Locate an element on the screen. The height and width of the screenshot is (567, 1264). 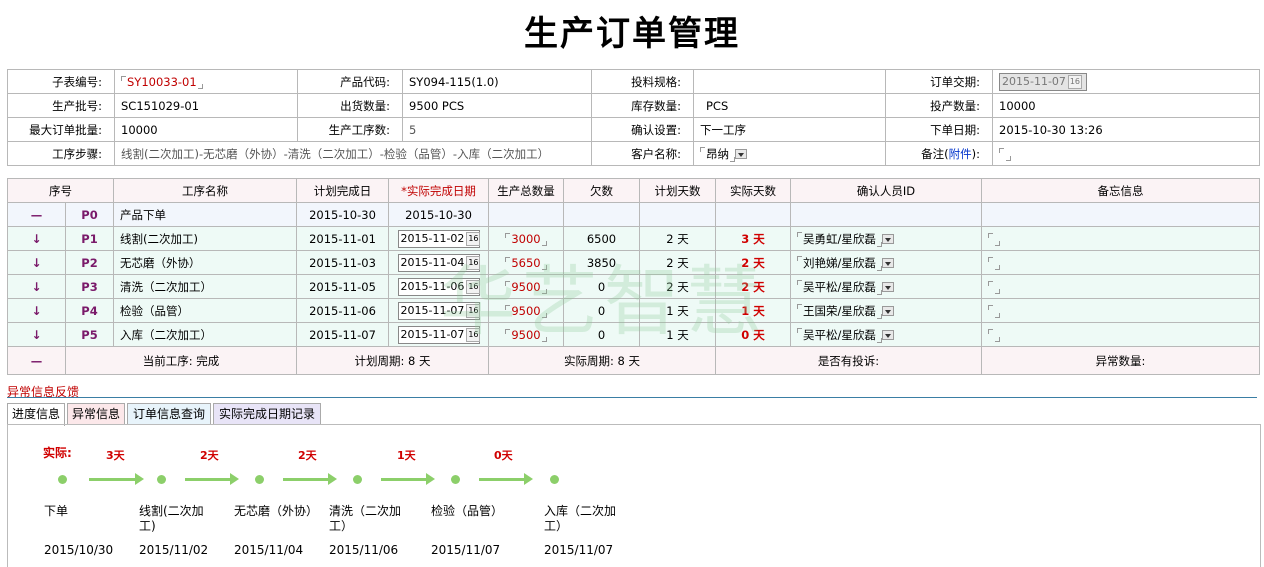
col-header: 欠数 is located at coordinates (601, 190).